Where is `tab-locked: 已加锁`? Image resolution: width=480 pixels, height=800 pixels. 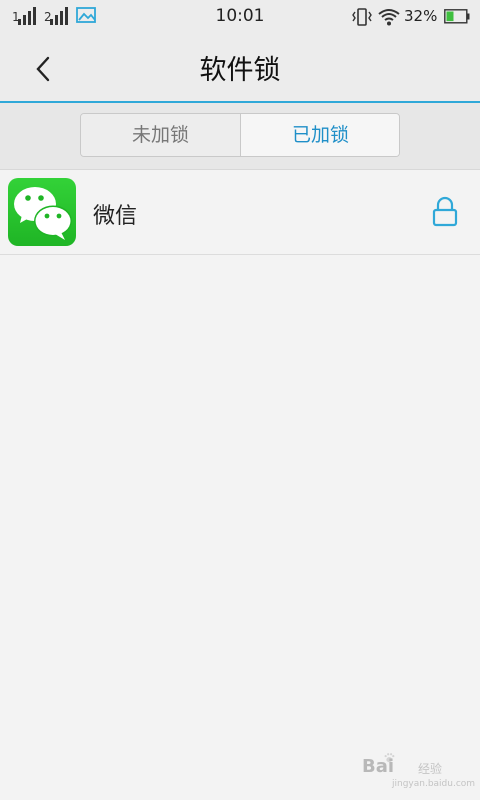
tab-locked: 已加锁 is located at coordinates (319, 135).